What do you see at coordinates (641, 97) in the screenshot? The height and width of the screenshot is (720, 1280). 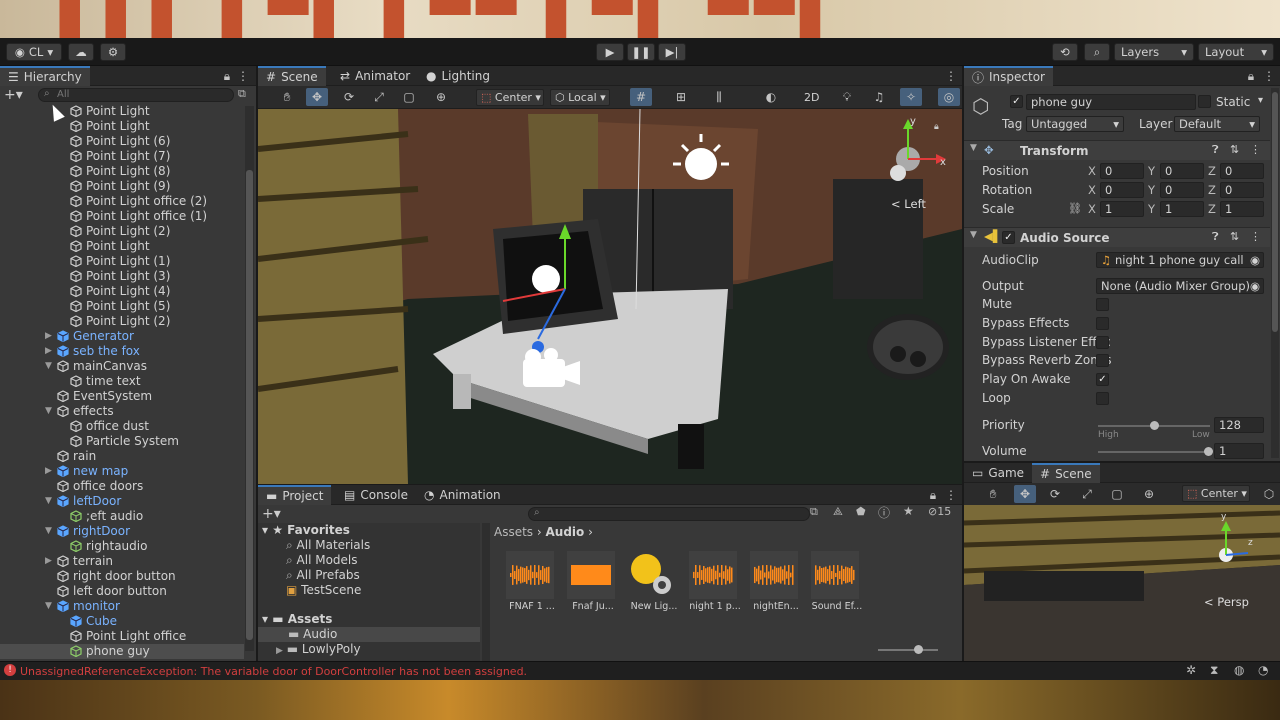 I see `grid-snap-icon: #` at bounding box center [641, 97].